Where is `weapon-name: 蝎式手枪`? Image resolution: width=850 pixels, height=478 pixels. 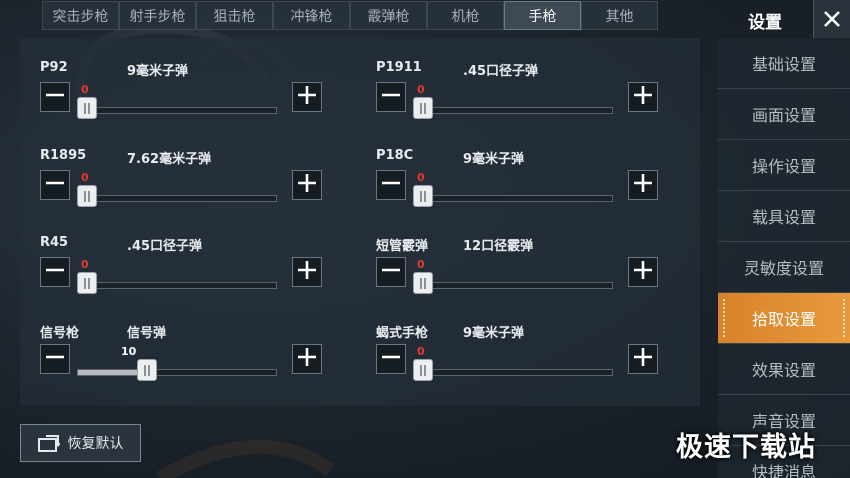 weapon-name: 蝎式手枪 is located at coordinates (402, 333).